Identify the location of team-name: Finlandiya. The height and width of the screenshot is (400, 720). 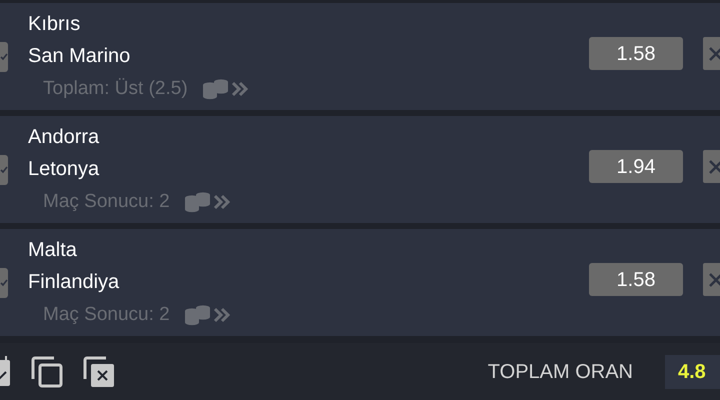
(74, 282).